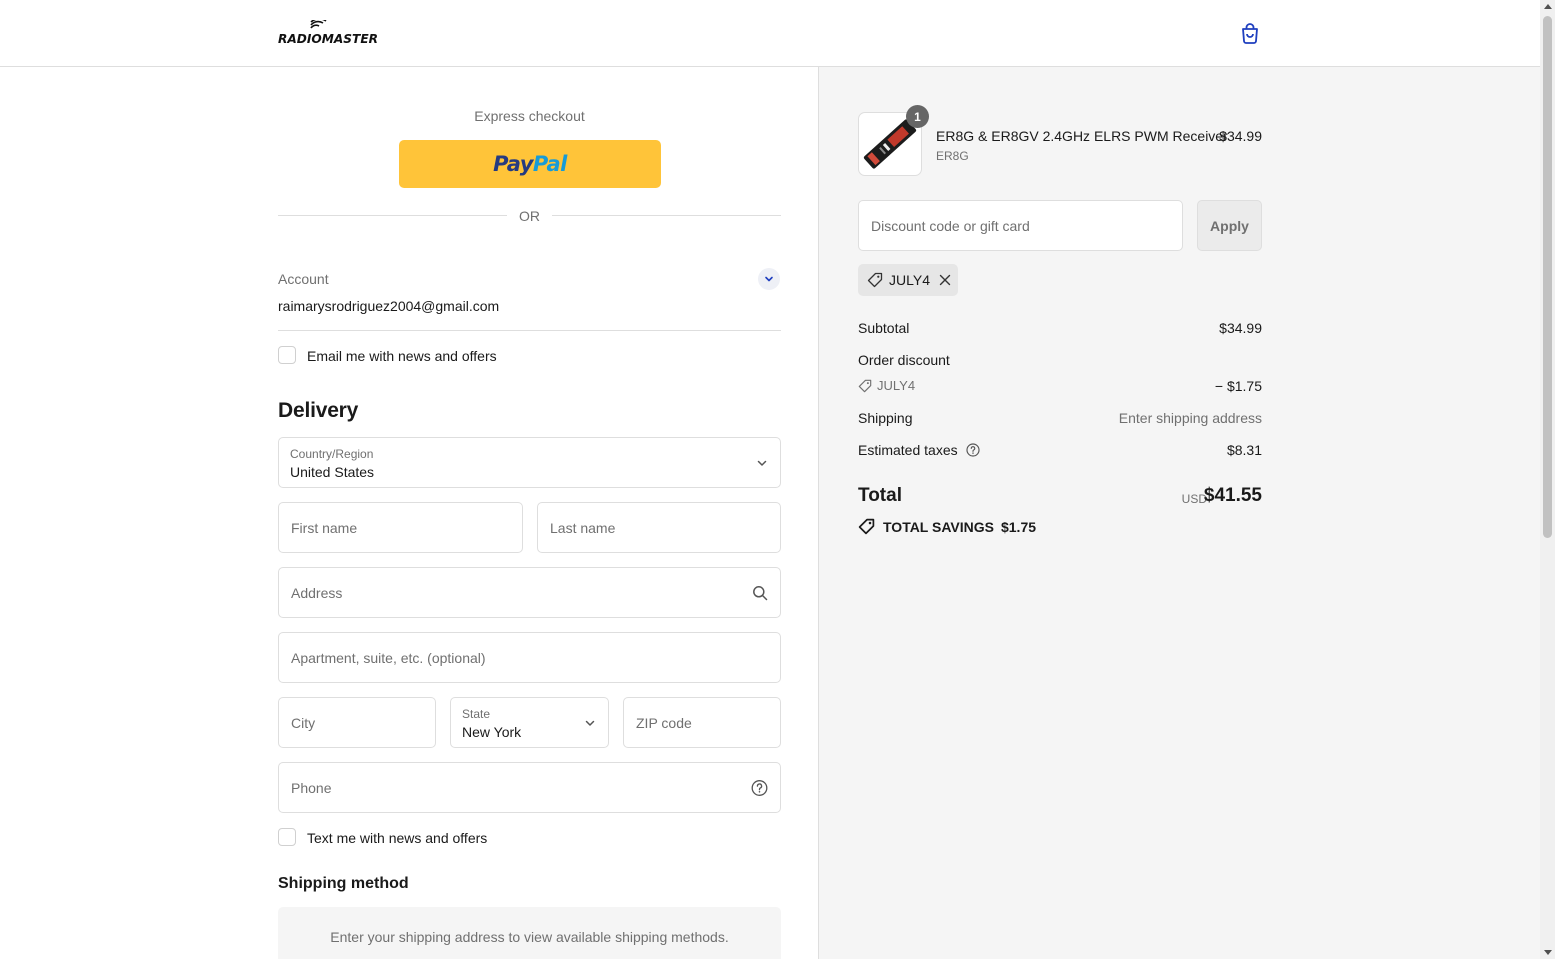  I want to click on estimated-taxes-label: Estimated taxes, so click(908, 450).